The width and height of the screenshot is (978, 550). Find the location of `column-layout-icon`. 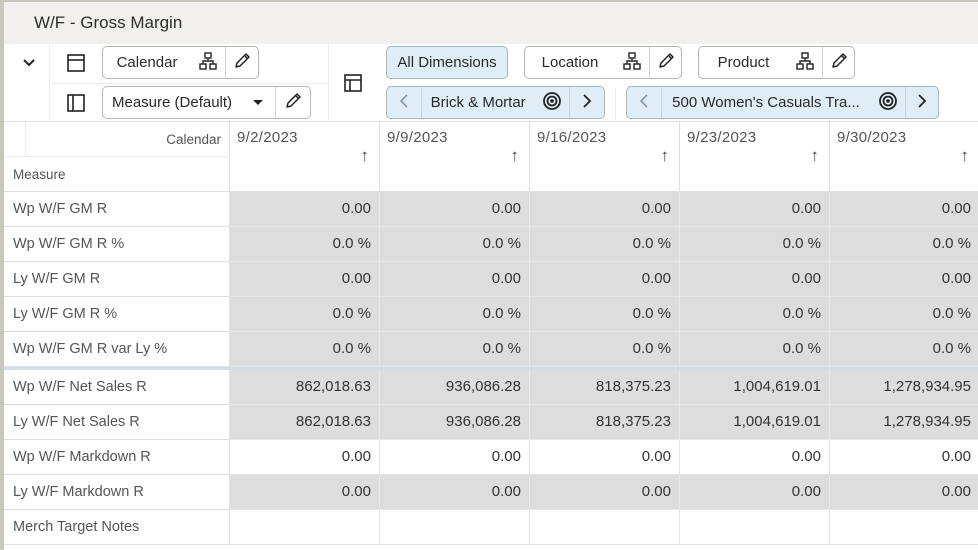

column-layout-icon is located at coordinates (76, 103).